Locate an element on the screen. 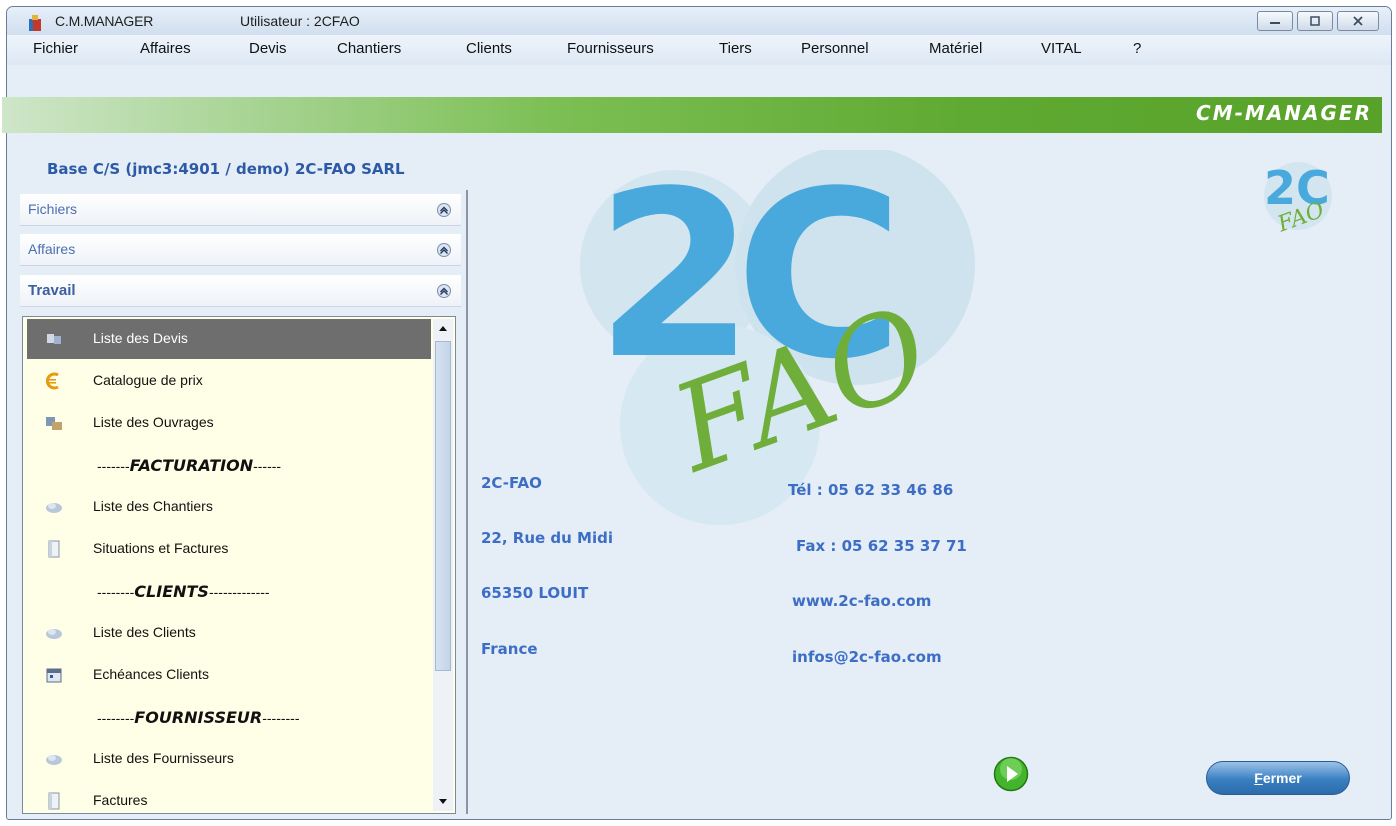 The image size is (1396, 826). section-label: Fichiers is located at coordinates (53, 209).